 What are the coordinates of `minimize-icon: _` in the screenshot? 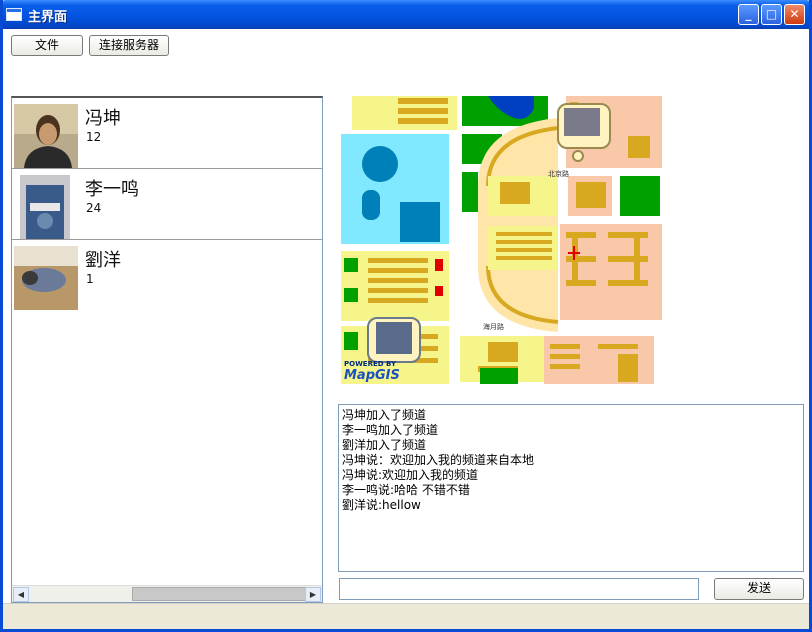 It's located at (748, 14).